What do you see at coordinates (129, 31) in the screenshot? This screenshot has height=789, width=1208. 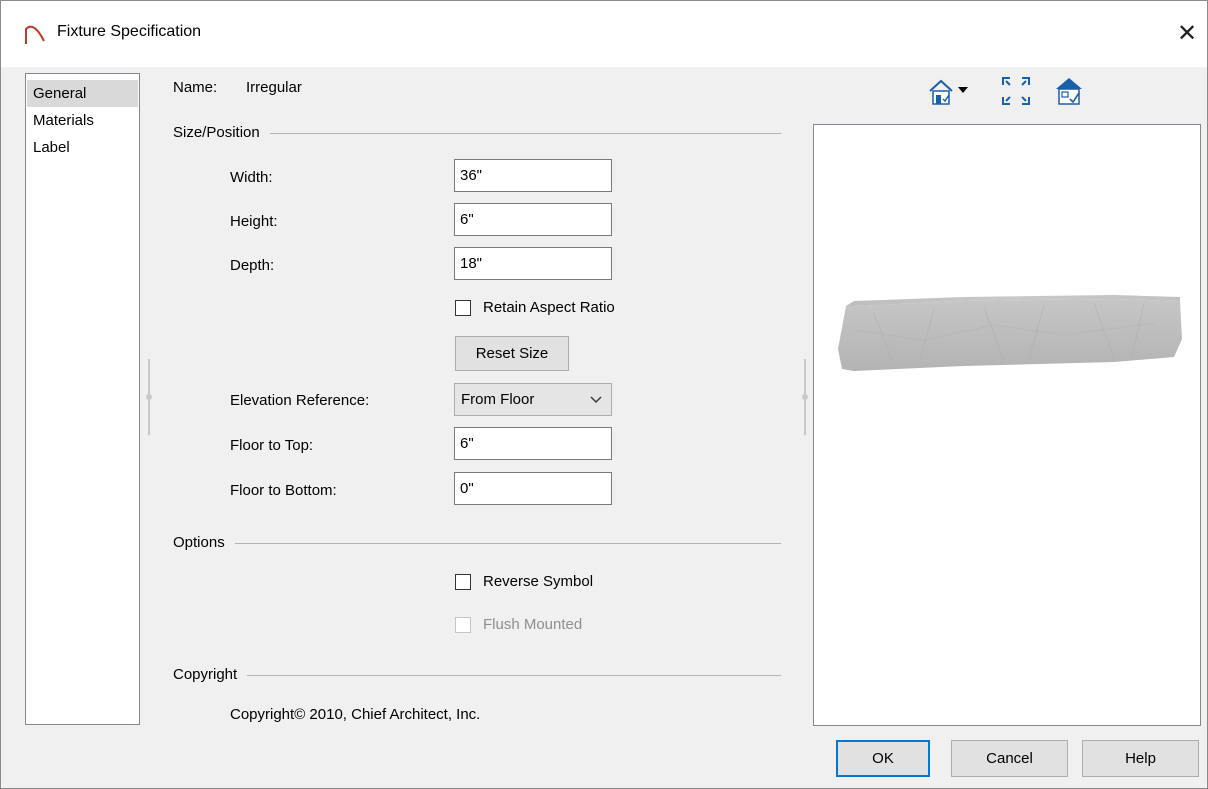 I see `dialog-title: Fixture Specification` at bounding box center [129, 31].